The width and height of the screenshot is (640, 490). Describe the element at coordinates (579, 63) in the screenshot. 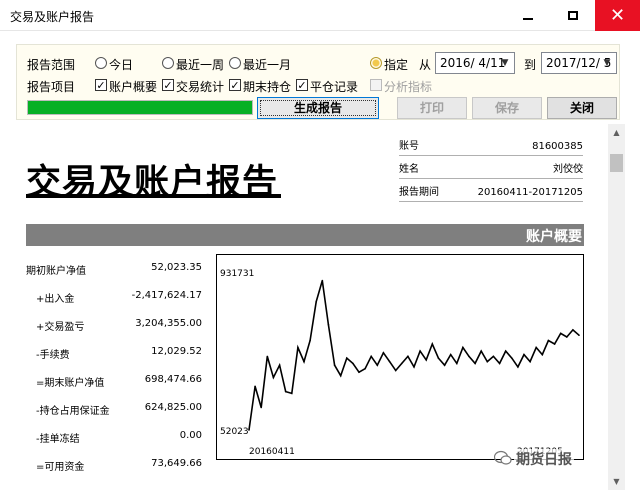

I see `to-date-picker: 2017/12/ 5 ▼` at that location.